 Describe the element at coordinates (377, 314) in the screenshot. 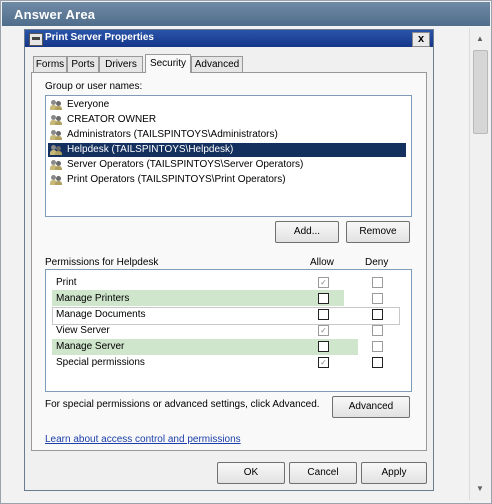

I see `deny-manage-documents-checkbox` at that location.